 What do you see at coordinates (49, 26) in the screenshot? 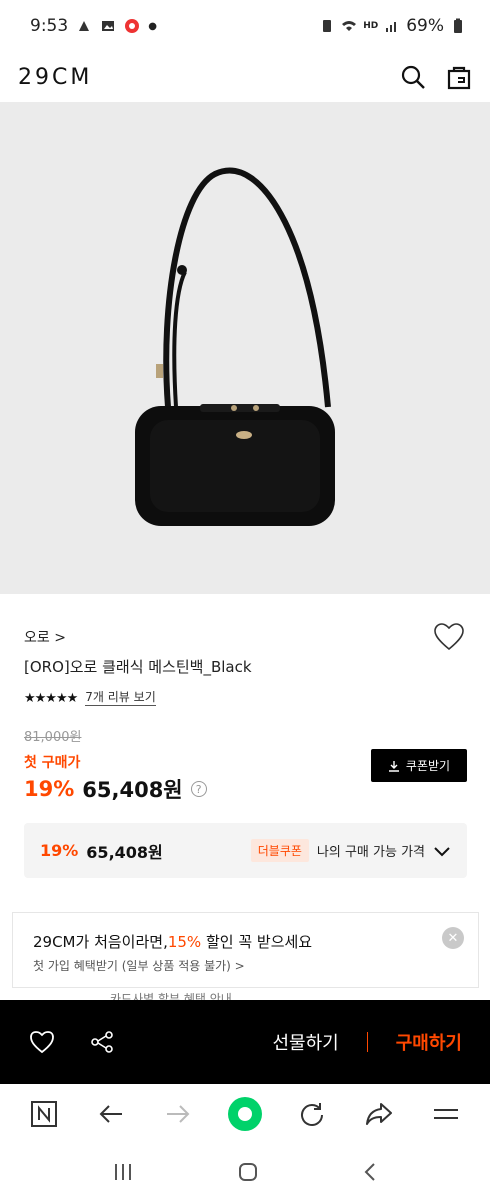
I see `status-time: 9:53` at bounding box center [49, 26].